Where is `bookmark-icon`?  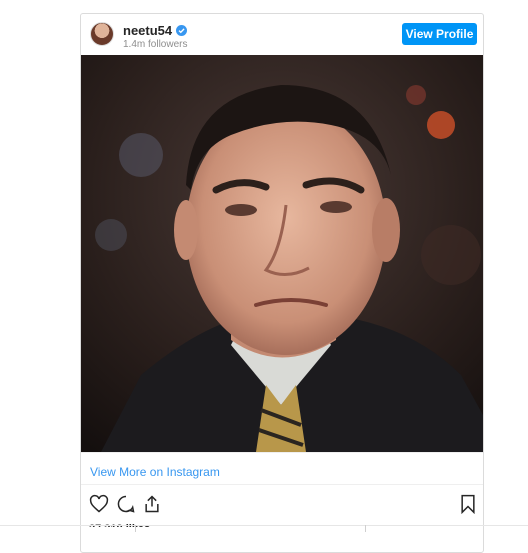 bookmark-icon is located at coordinates (468, 504).